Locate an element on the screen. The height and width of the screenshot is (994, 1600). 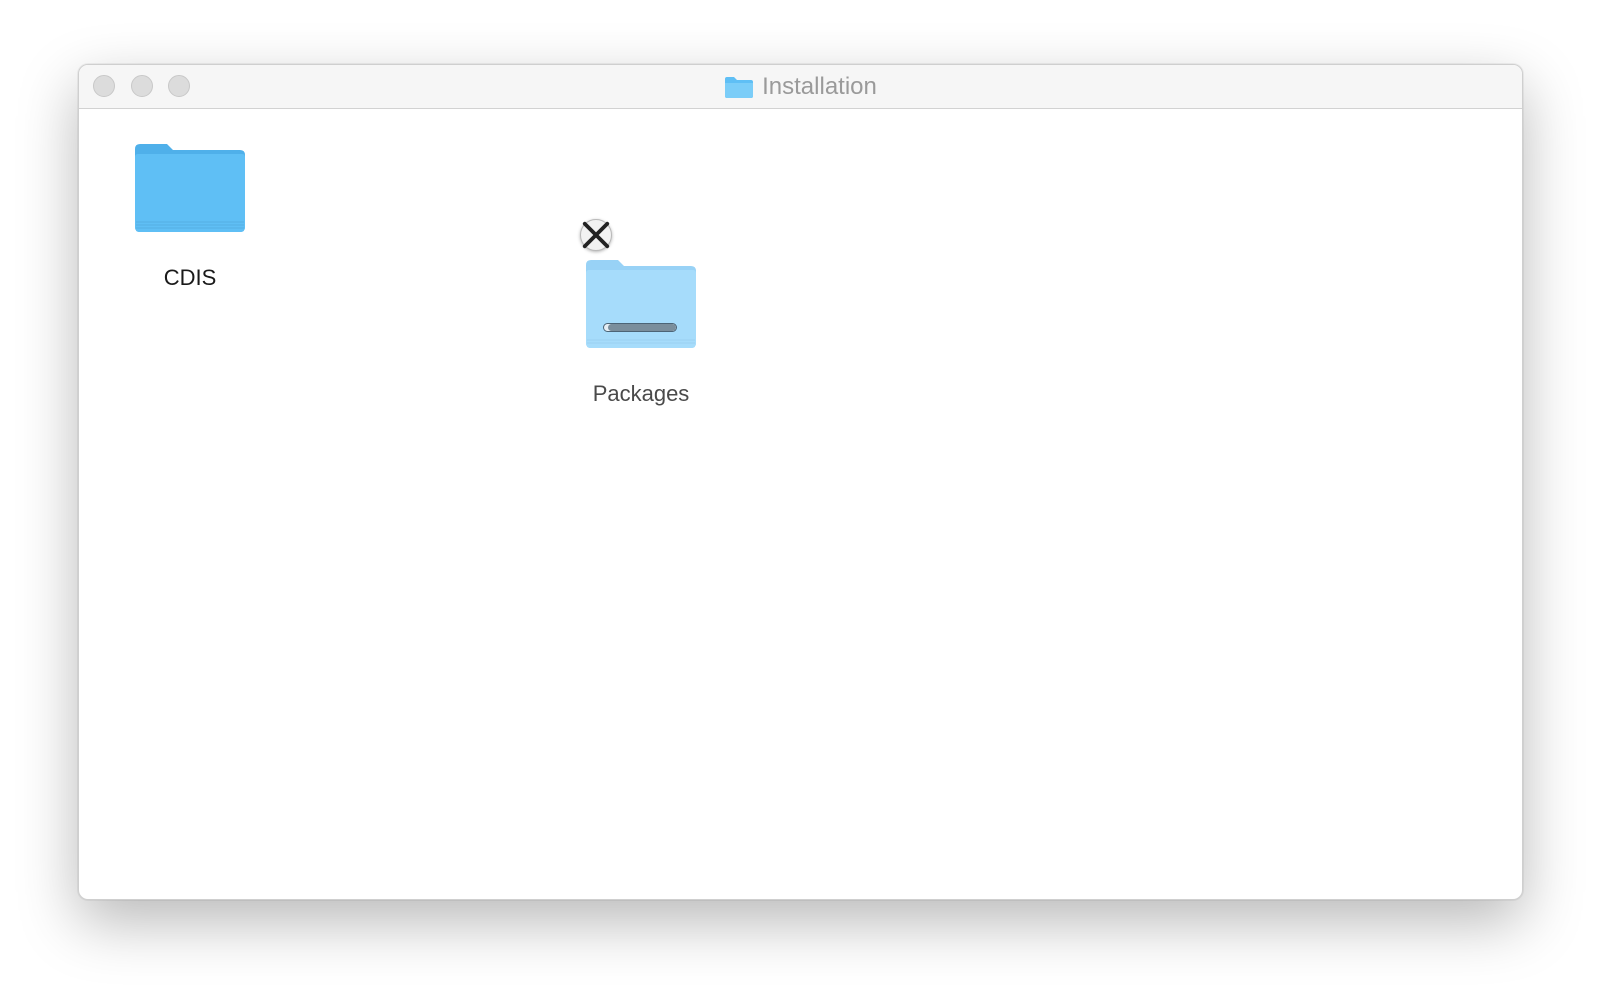
folder-name-label: Packages is located at coordinates (641, 393).